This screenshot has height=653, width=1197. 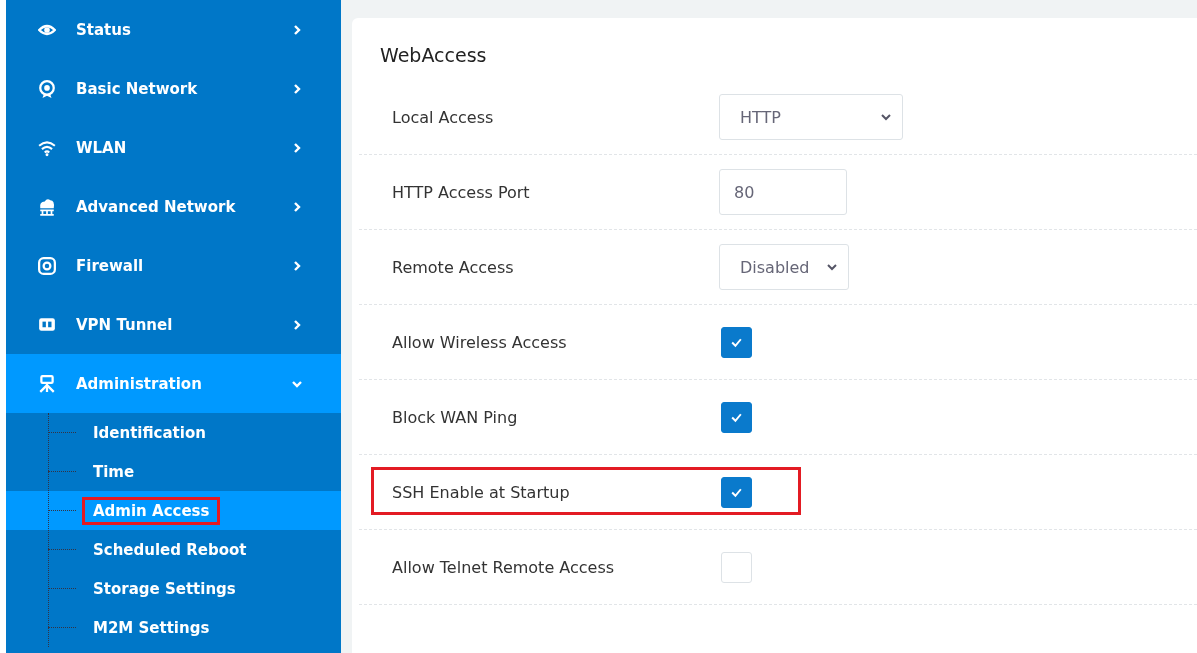 I want to click on sidebar-item: Administration, so click(x=173, y=383).